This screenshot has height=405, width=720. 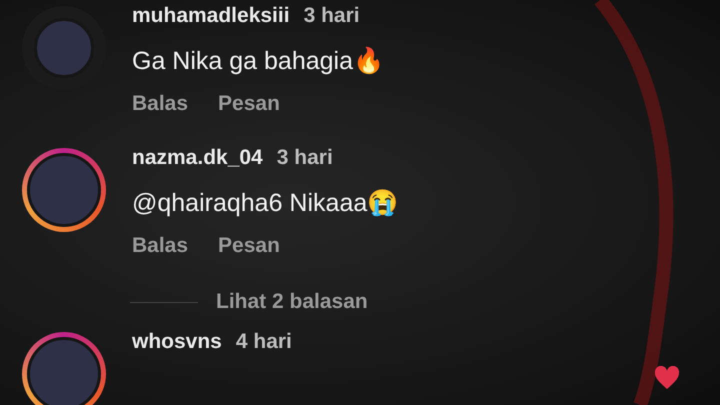 What do you see at coordinates (264, 342) in the screenshot?
I see `comment-time: 4 hari` at bounding box center [264, 342].